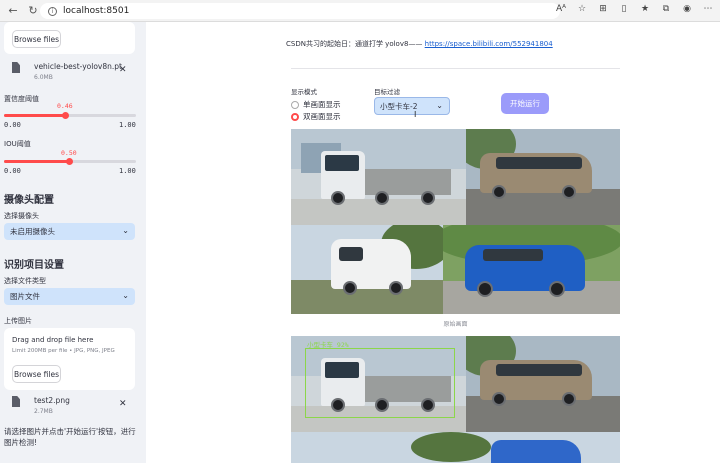 The width and height of the screenshot is (720, 463). I want to click on radio-single-view-label: 单画面显示, so click(322, 104).